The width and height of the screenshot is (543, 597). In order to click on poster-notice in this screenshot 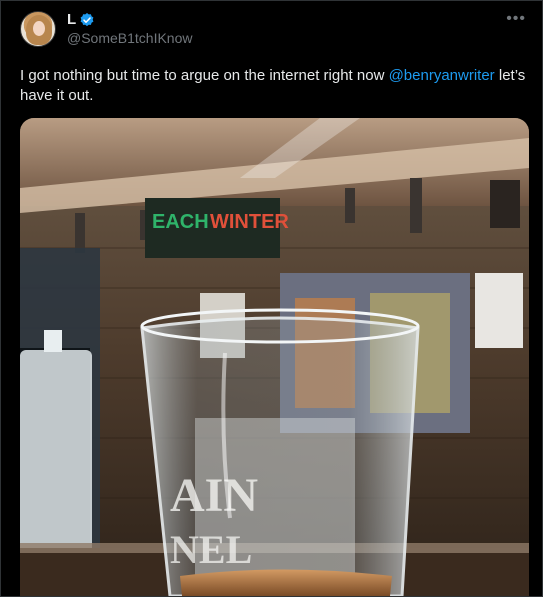, I will do `click(499, 310)`.